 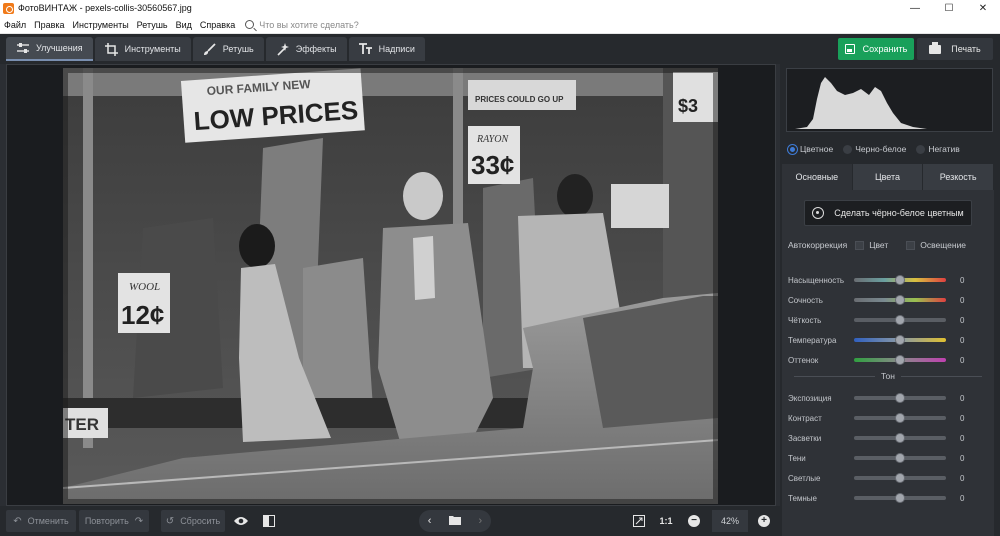 I want to click on highlights-slider, so click(x=900, y=438).